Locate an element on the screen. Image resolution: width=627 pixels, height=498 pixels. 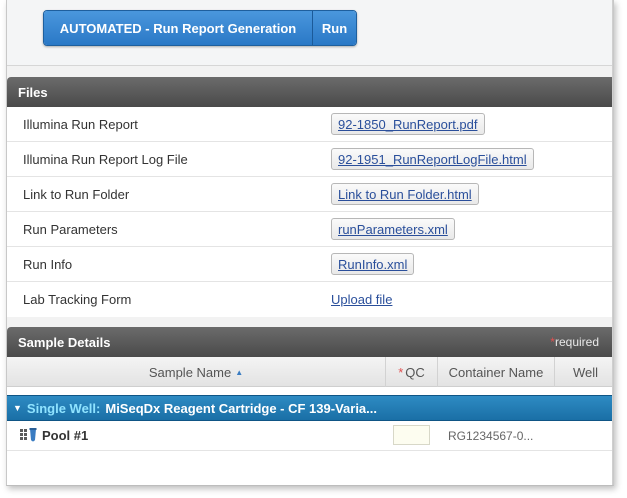
sample-details-header: Sample Details *required is located at coordinates (310, 342).